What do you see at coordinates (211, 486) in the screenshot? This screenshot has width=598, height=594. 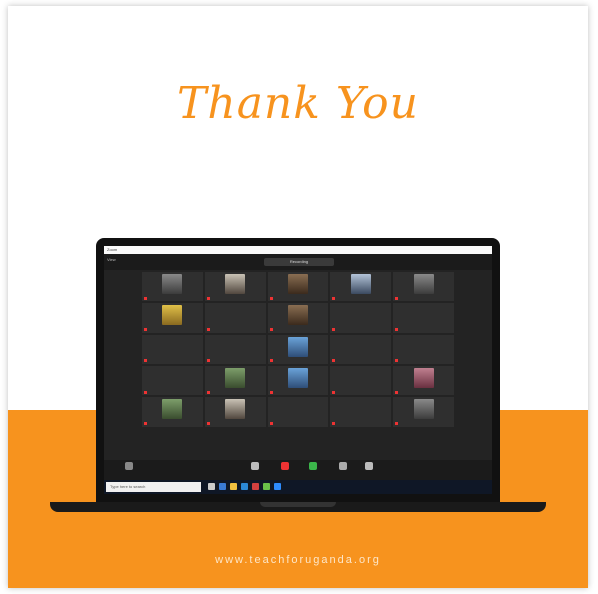 I see `start-icon` at bounding box center [211, 486].